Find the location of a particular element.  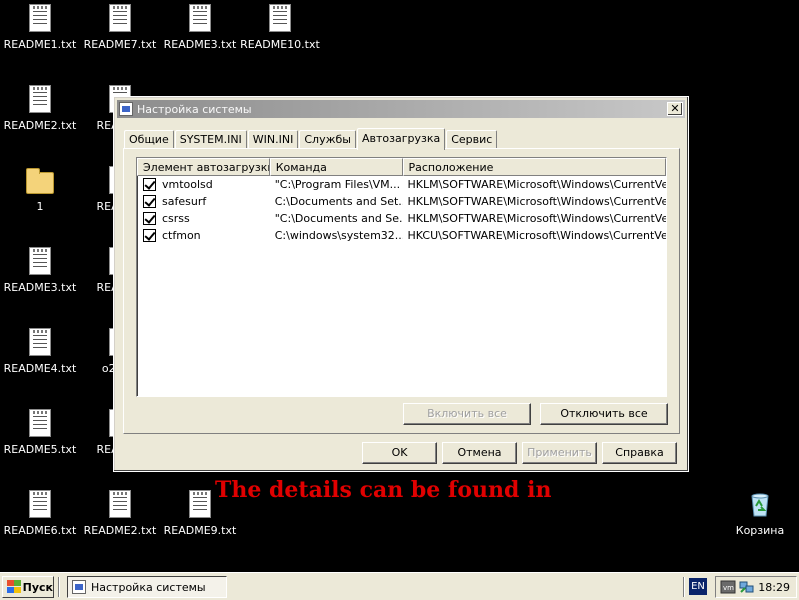

tab-system-ini: SYSTEM.INI is located at coordinates (210, 139).